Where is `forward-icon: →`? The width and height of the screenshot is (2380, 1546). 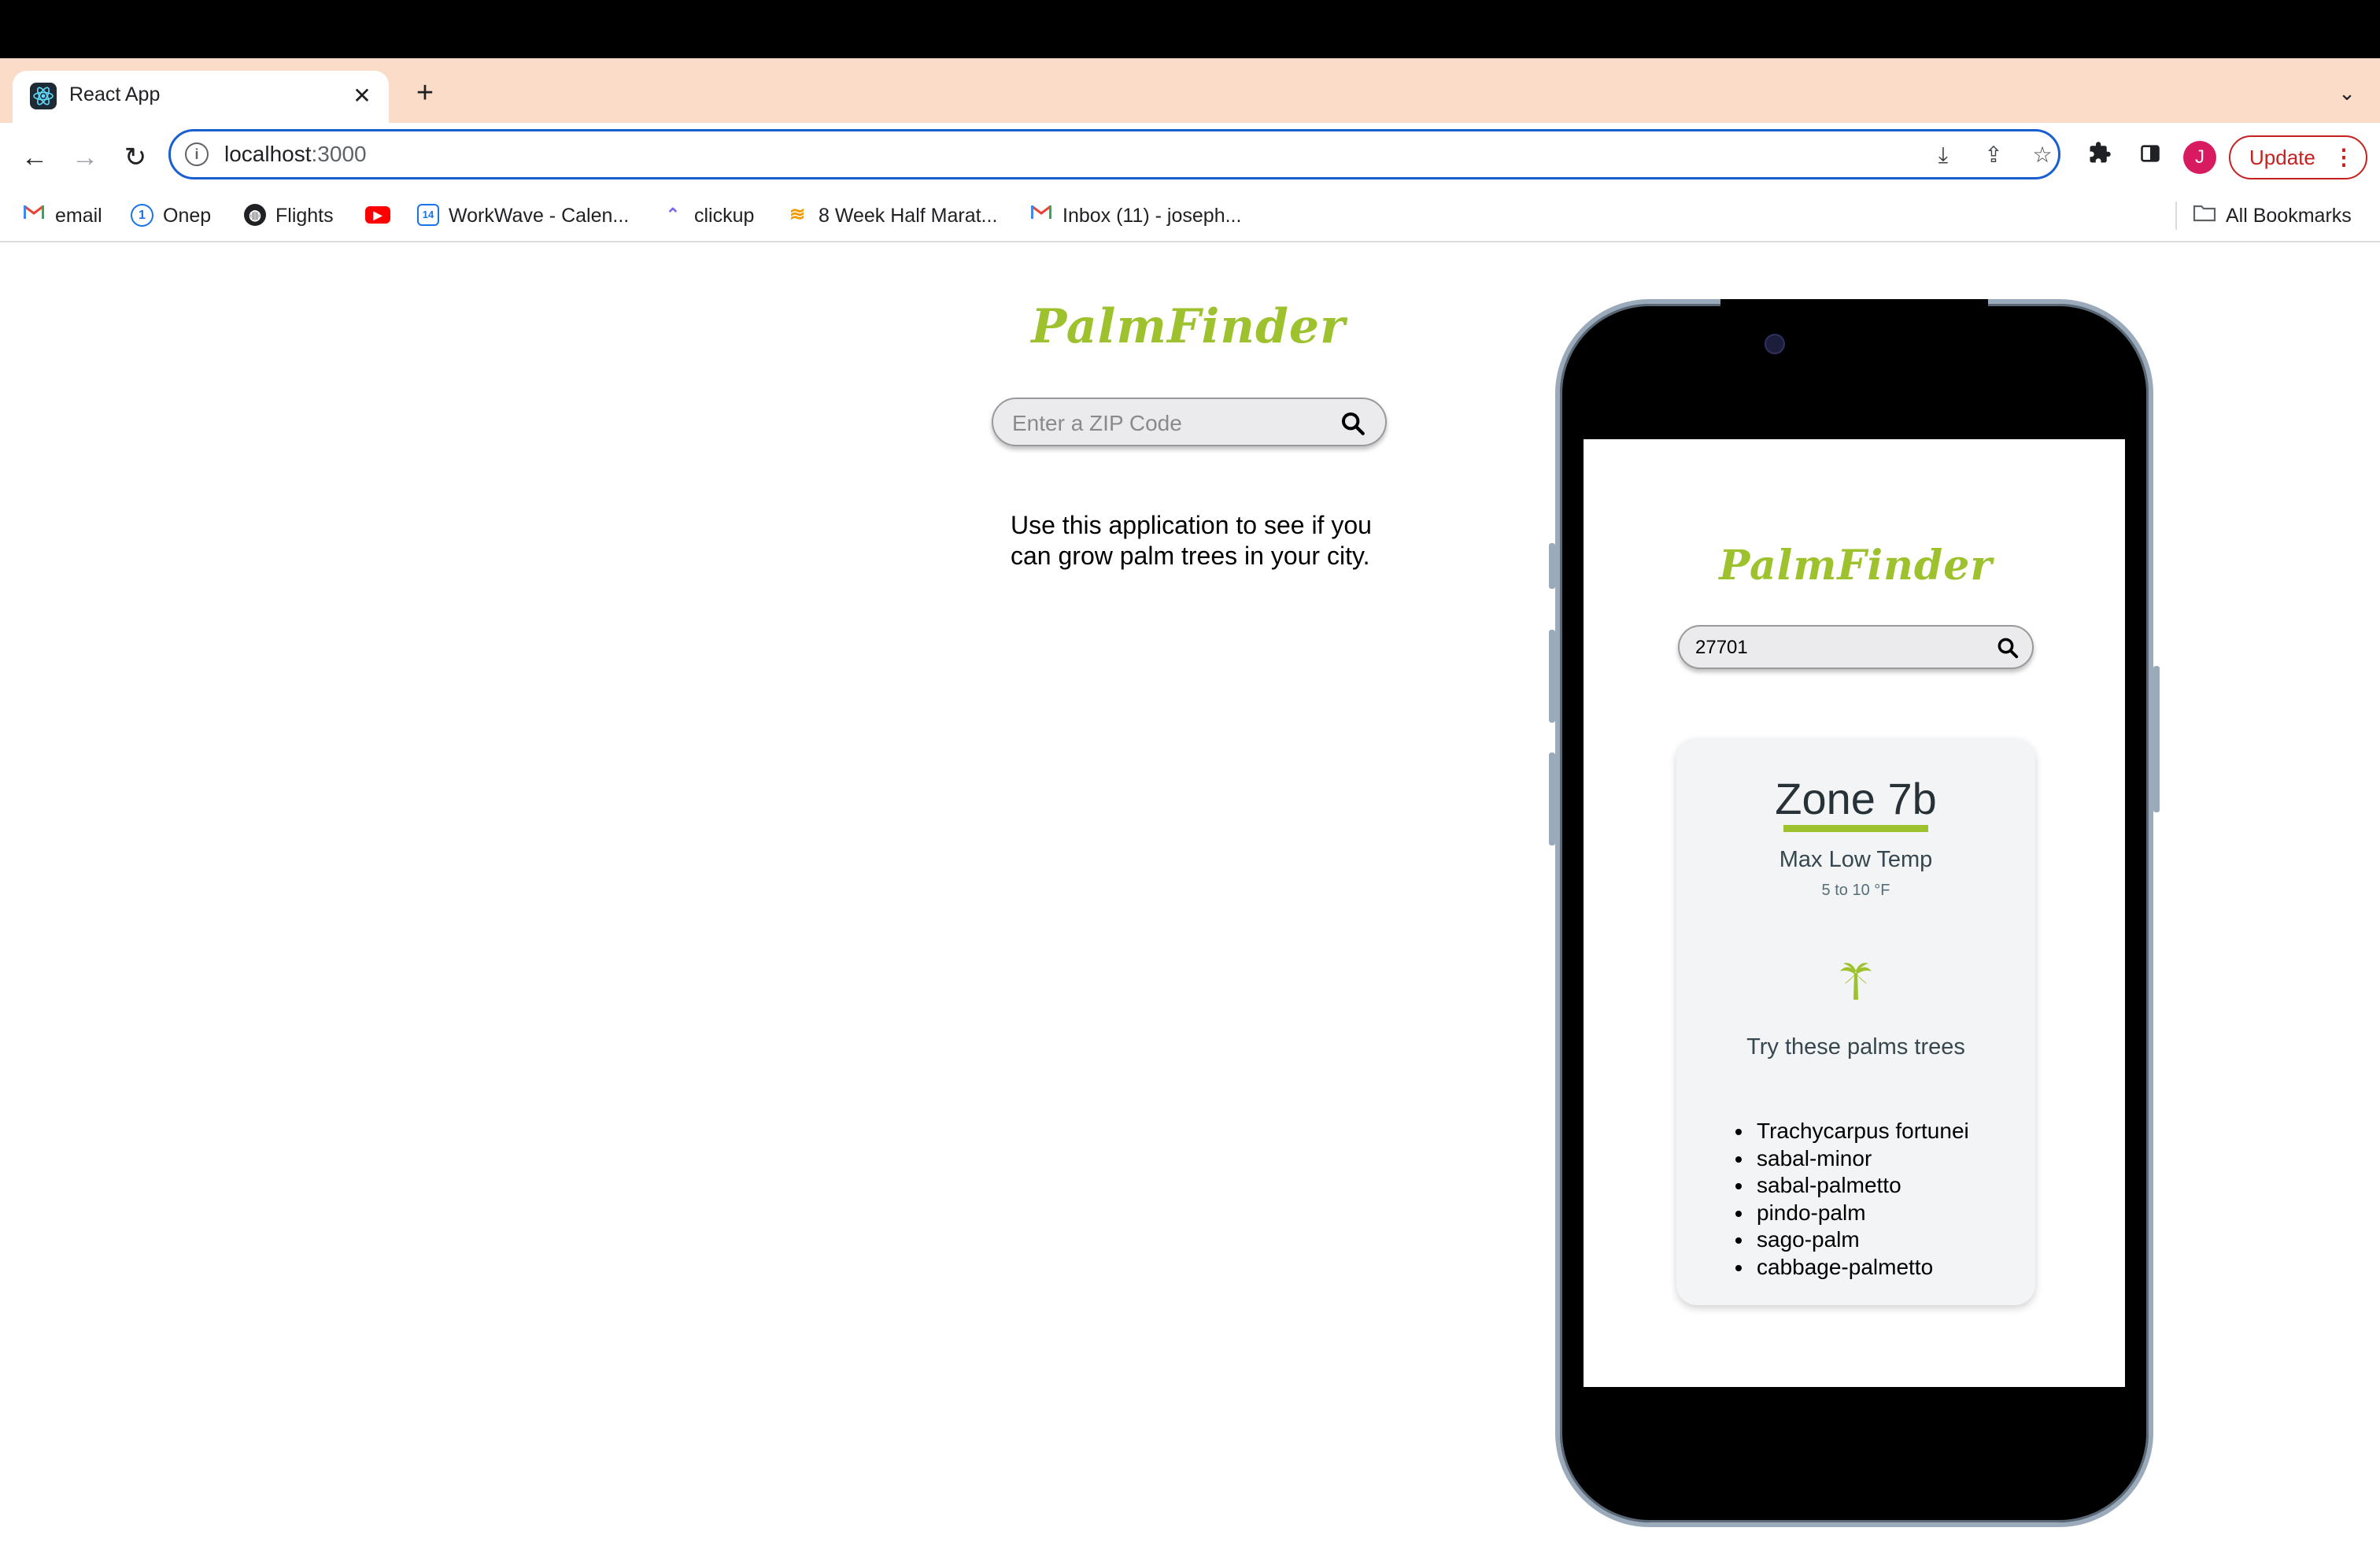 forward-icon: → is located at coordinates (85, 157).